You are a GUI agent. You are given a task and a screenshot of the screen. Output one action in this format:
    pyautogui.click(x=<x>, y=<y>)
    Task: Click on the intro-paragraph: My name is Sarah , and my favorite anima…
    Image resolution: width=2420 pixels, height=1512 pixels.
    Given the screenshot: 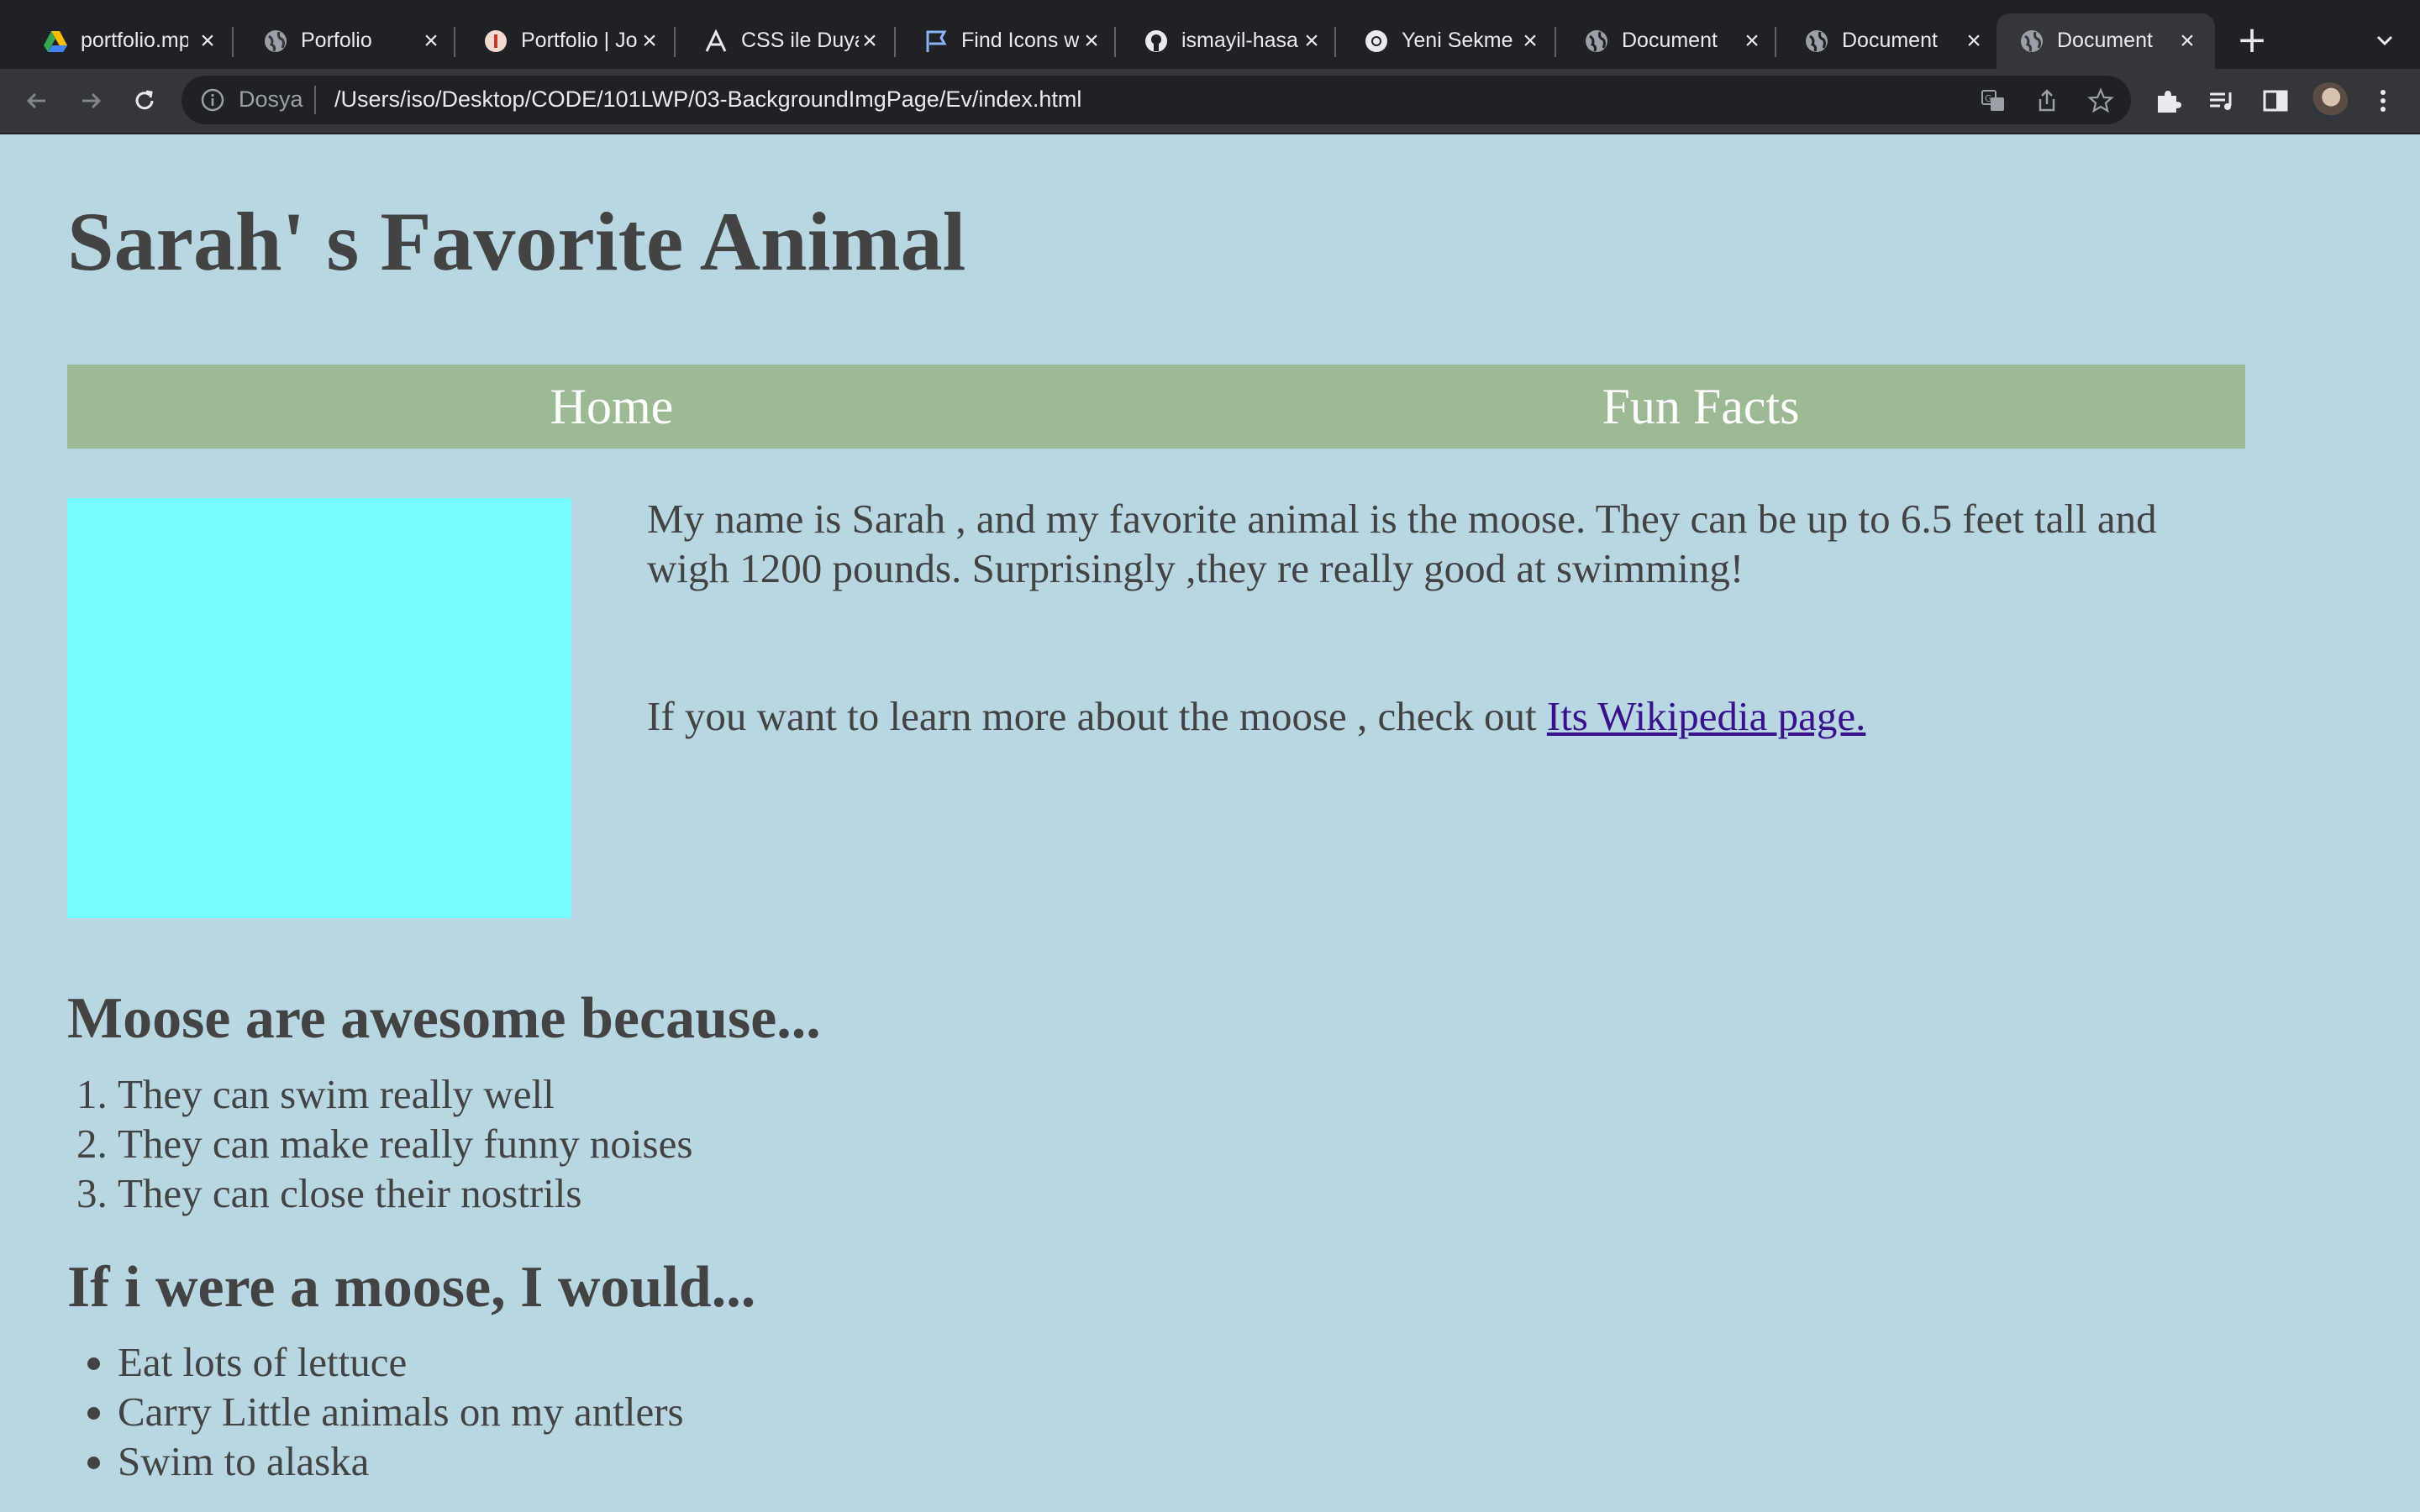 What is the action you would take?
    pyautogui.click(x=1402, y=543)
    